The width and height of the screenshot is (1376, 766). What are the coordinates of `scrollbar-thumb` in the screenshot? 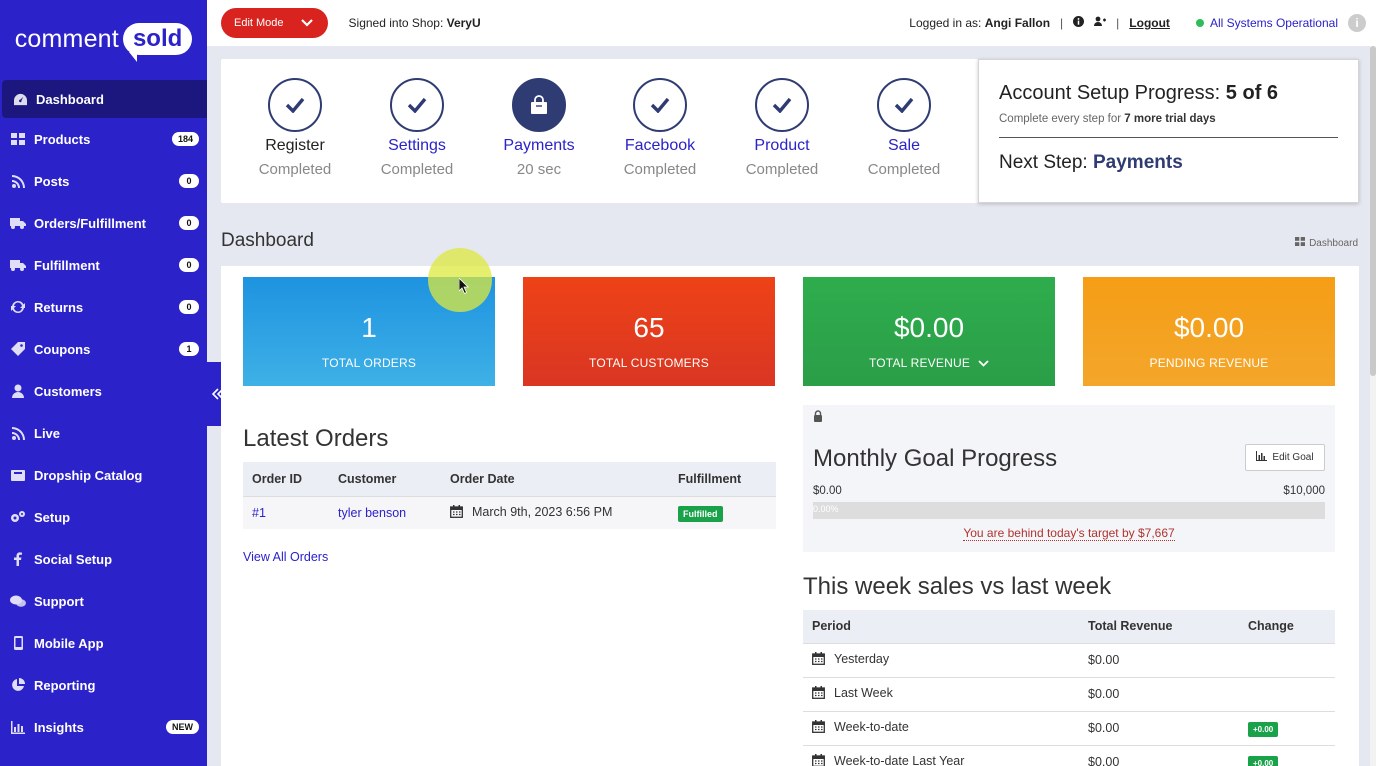 It's located at (1373, 211).